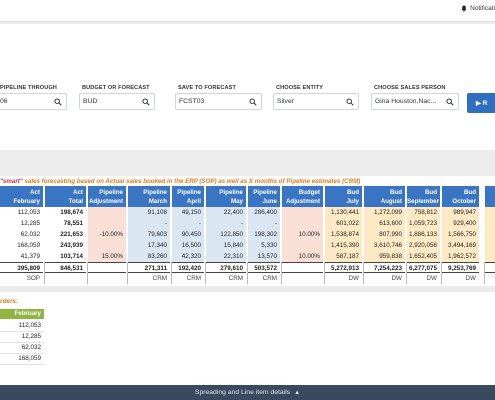 The height and width of the screenshot is (400, 495). I want to click on grid-cell: 989,947, so click(460, 212).